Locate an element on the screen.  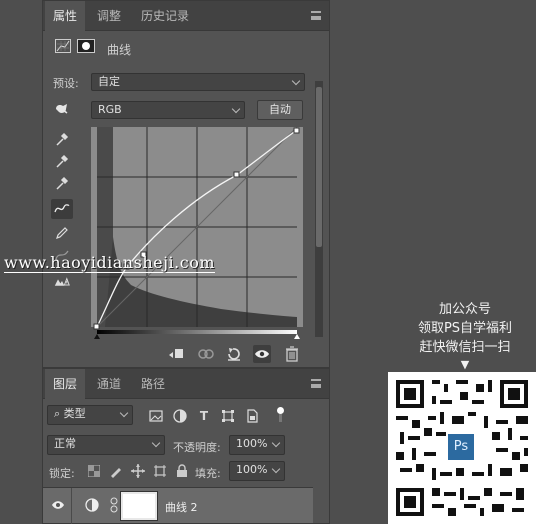
tab-channels: 通道 is located at coordinates (109, 384).